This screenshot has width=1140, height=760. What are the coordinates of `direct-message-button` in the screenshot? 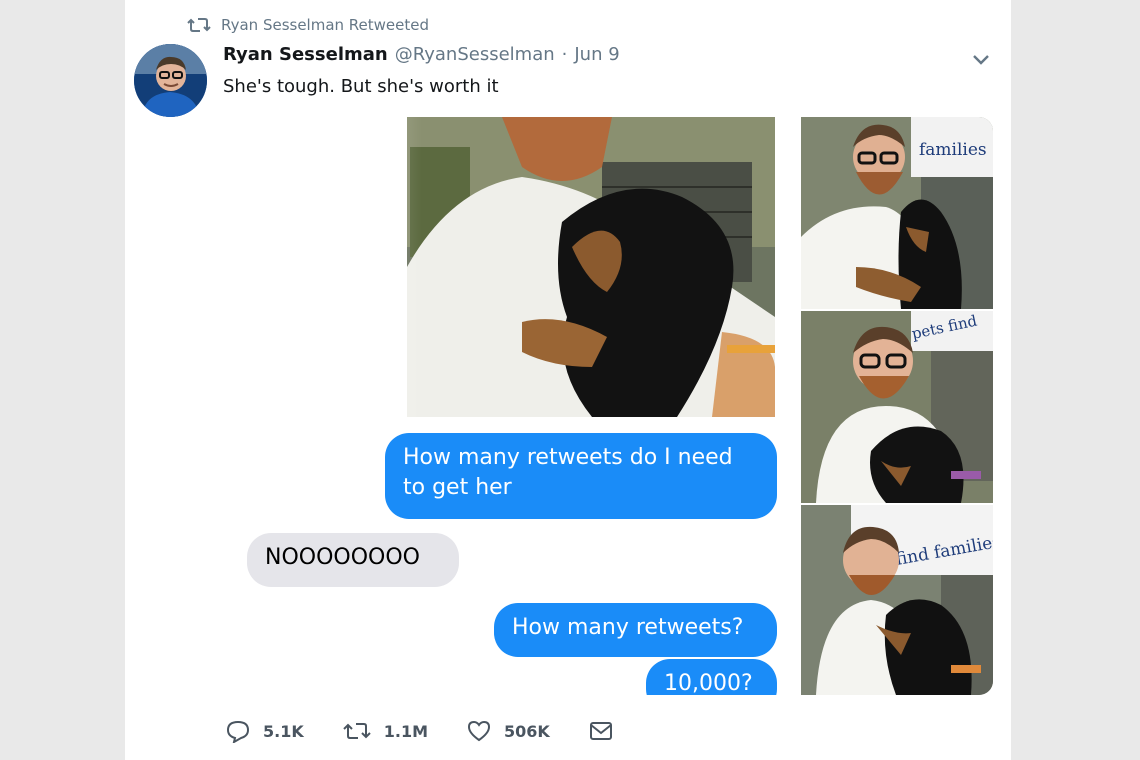 It's located at (601, 731).